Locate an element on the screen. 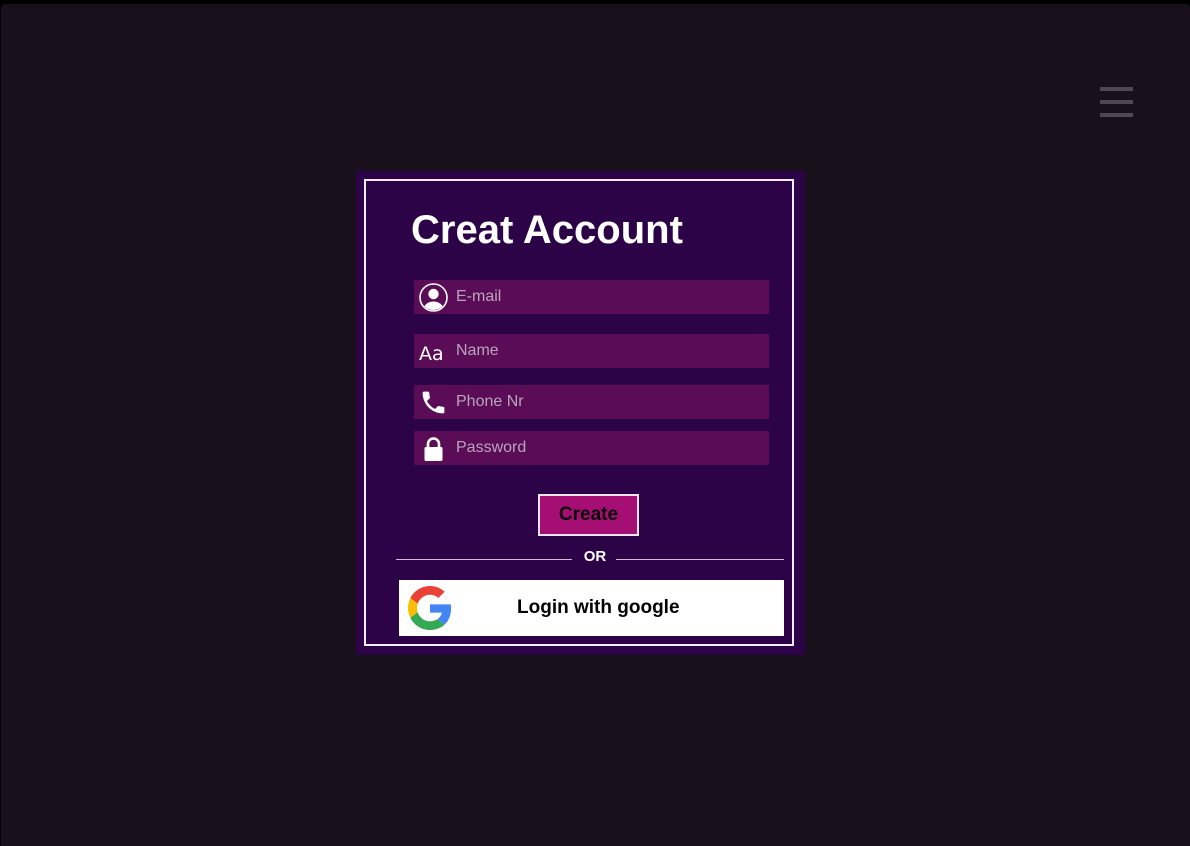 Image resolution: width=1190 pixels, height=846 pixels. divider-line-right is located at coordinates (700, 559).